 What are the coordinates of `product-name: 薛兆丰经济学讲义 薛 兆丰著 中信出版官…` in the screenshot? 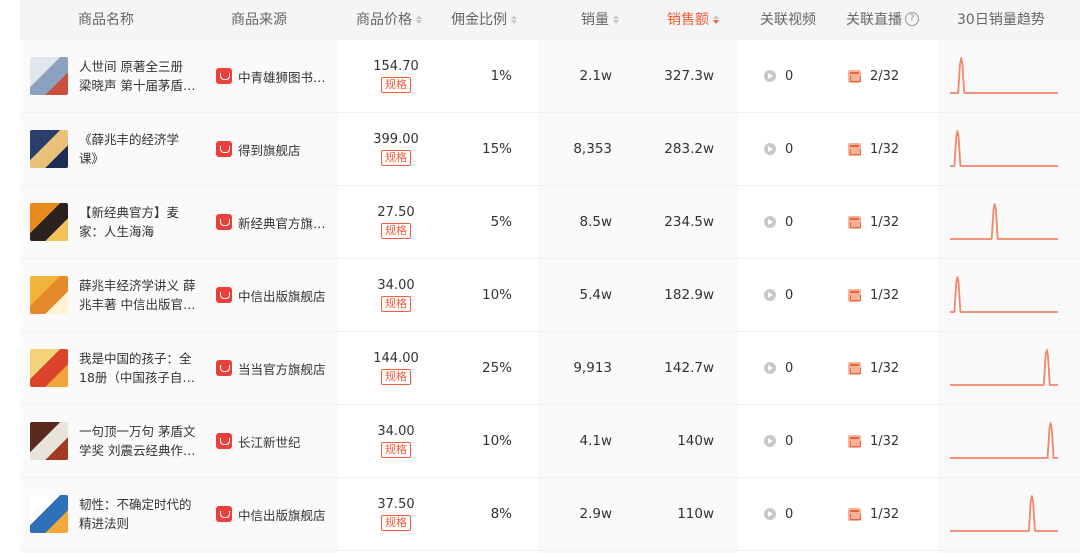 It's located at (139, 295).